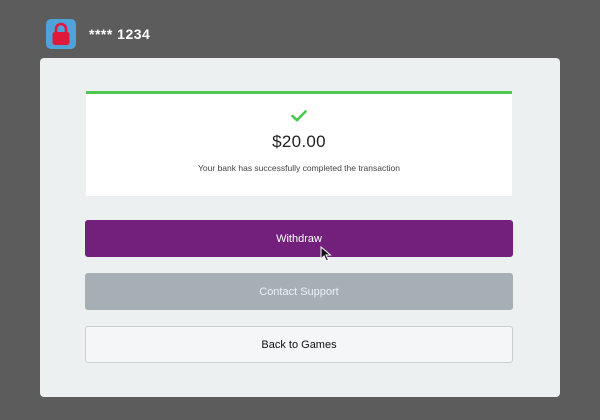 The width and height of the screenshot is (600, 420). What do you see at coordinates (299, 238) in the screenshot?
I see `withdraw-button: Withdraw` at bounding box center [299, 238].